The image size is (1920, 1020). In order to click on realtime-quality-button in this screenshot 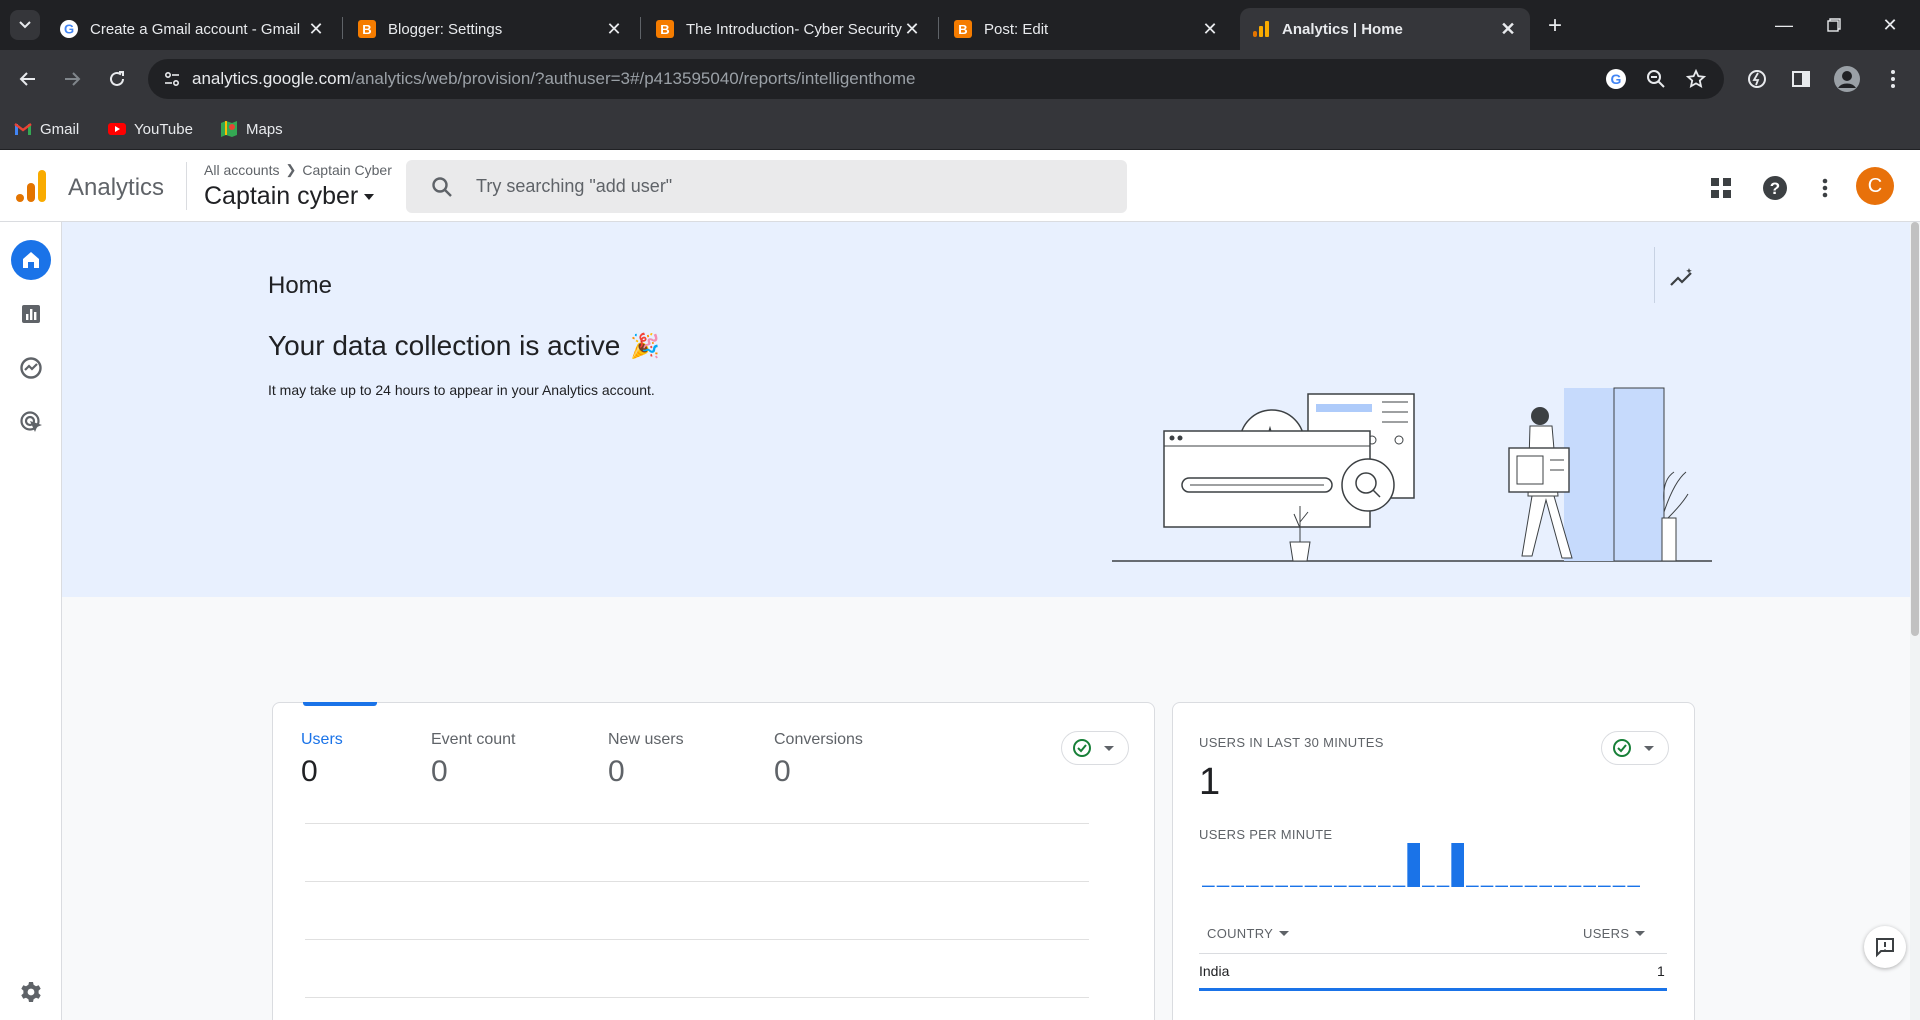, I will do `click(1635, 748)`.